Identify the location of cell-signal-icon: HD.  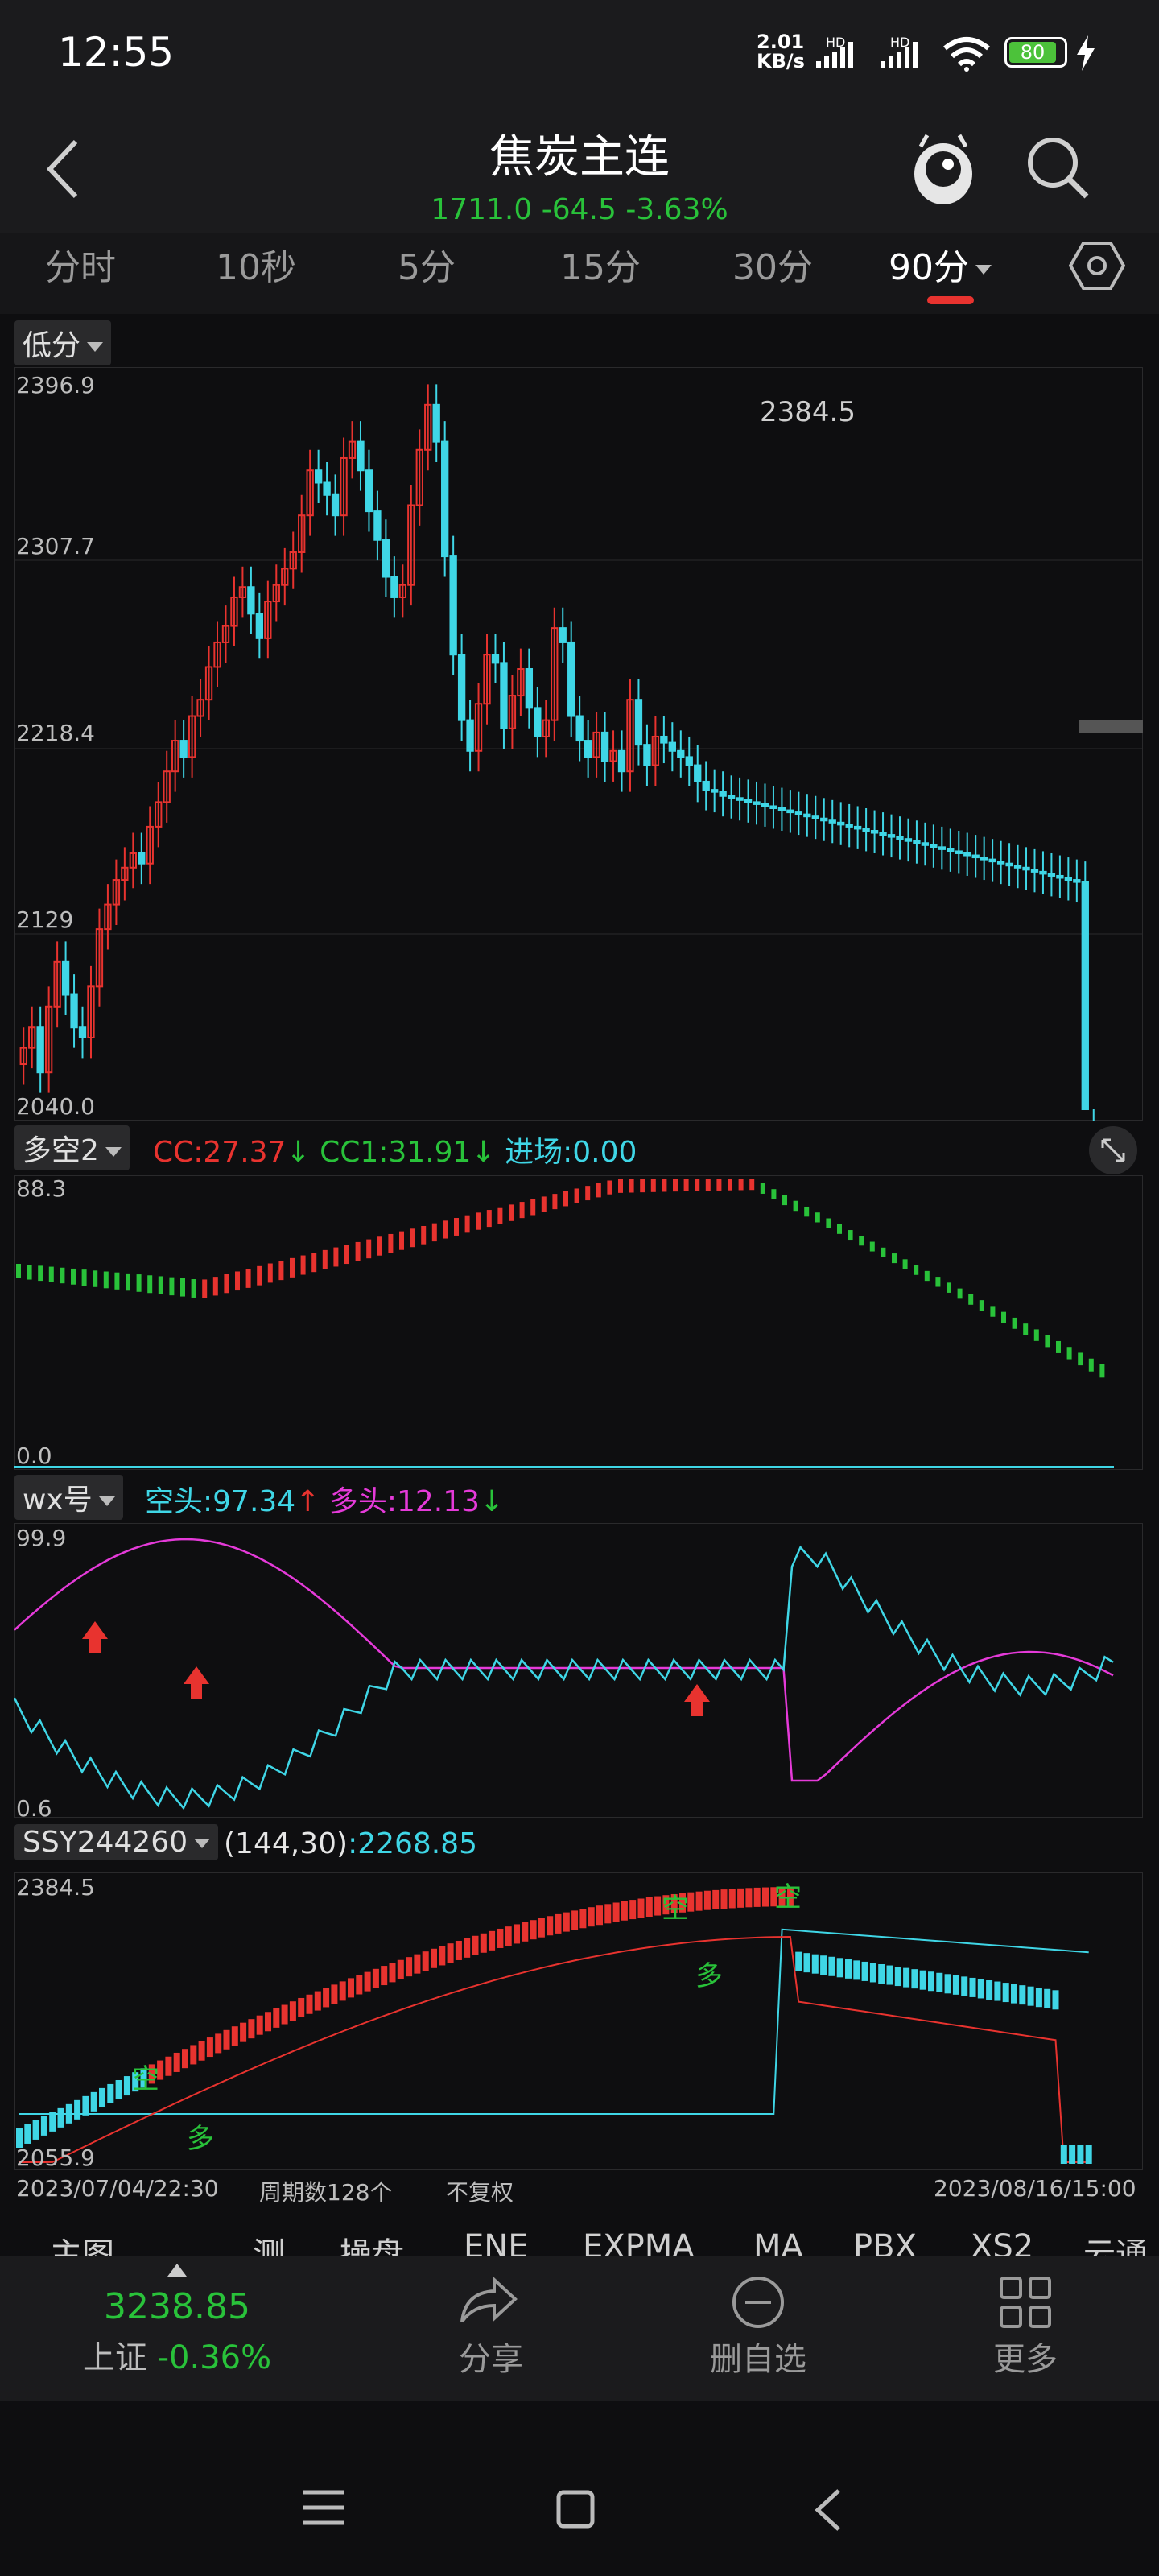
(835, 53).